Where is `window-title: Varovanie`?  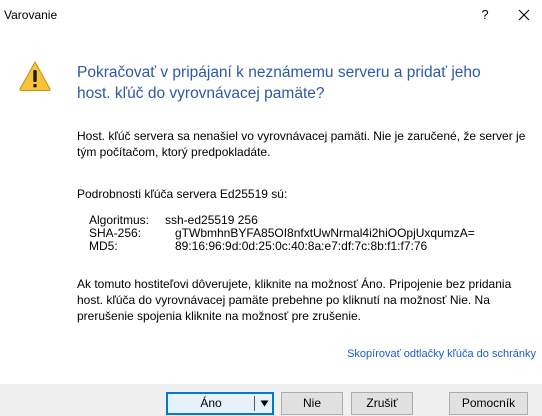
window-title: Varovanie is located at coordinates (31, 15).